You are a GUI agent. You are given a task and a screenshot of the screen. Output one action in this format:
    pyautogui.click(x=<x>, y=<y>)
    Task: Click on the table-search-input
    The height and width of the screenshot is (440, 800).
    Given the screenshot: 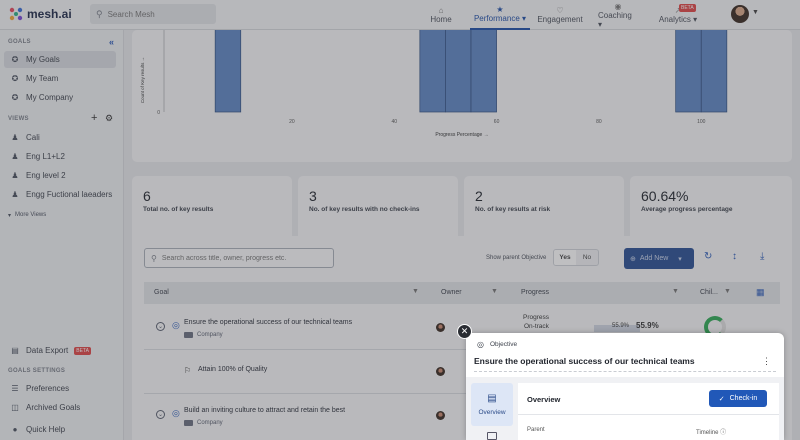 What is the action you would take?
    pyautogui.click(x=246, y=258)
    